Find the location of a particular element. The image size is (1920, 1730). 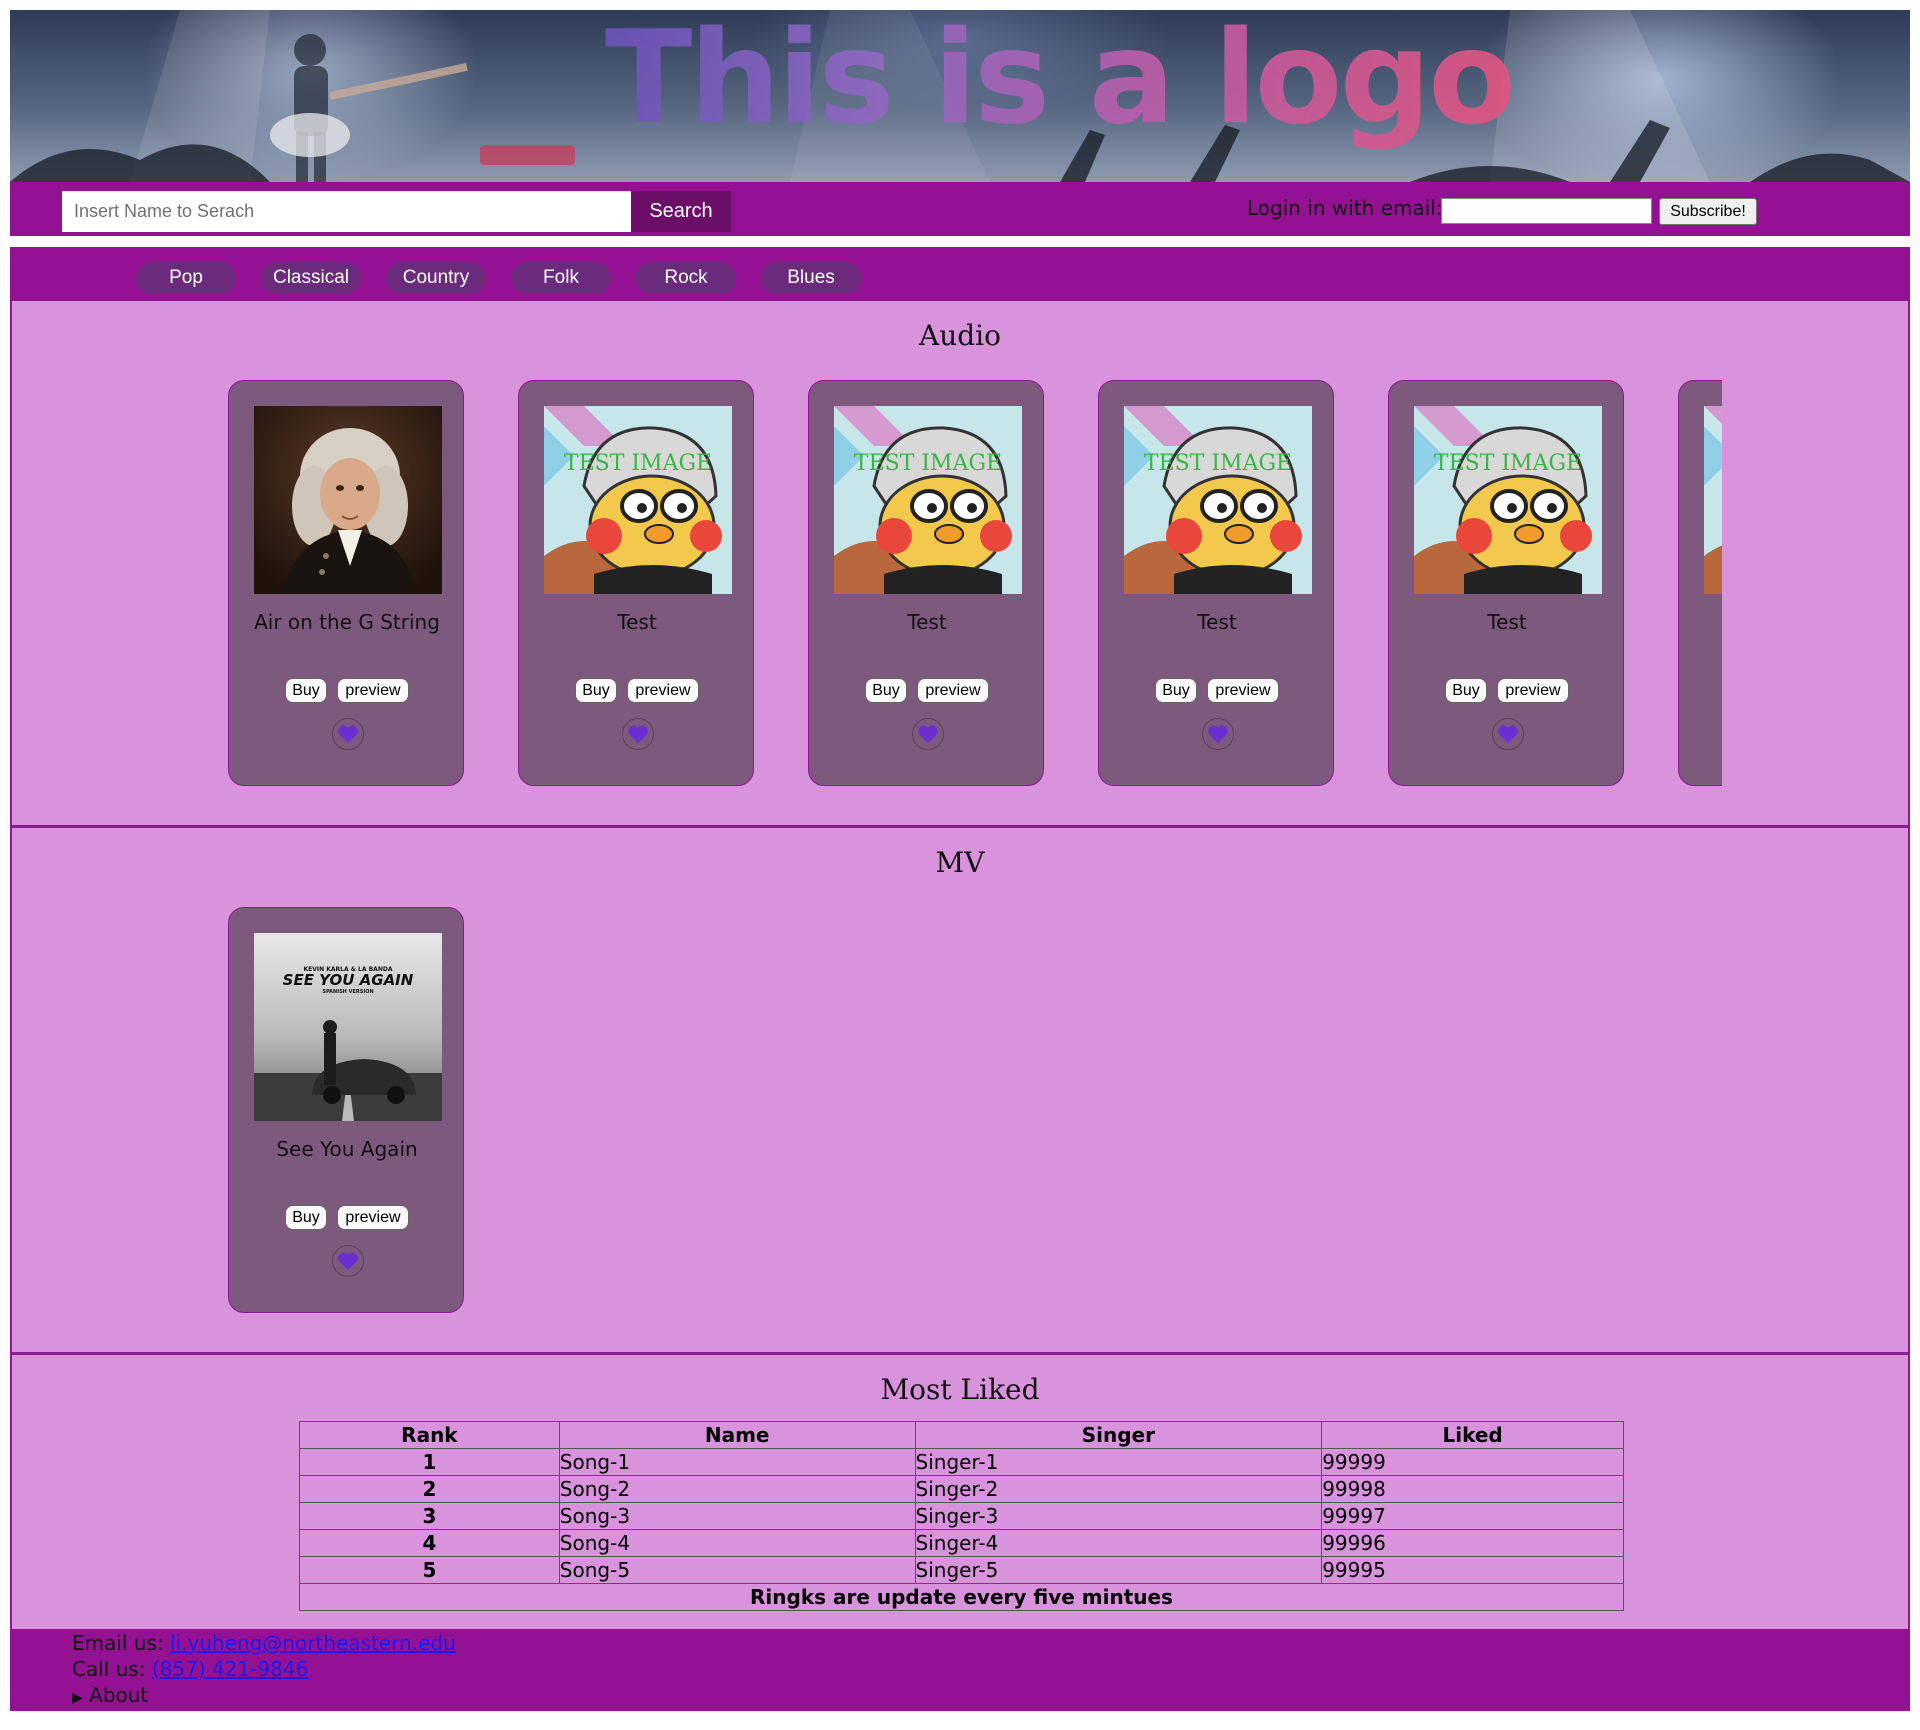

email-label: Email us: is located at coordinates (118, 1643).